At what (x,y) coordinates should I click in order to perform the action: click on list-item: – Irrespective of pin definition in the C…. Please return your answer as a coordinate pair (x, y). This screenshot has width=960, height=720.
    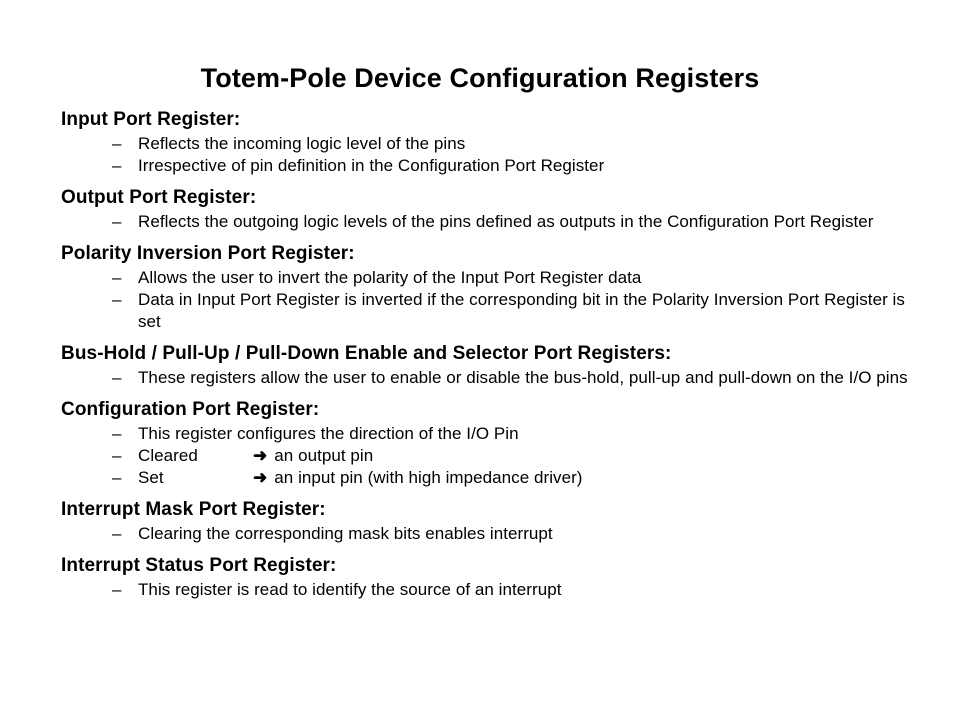
    Looking at the image, I should click on (491, 166).